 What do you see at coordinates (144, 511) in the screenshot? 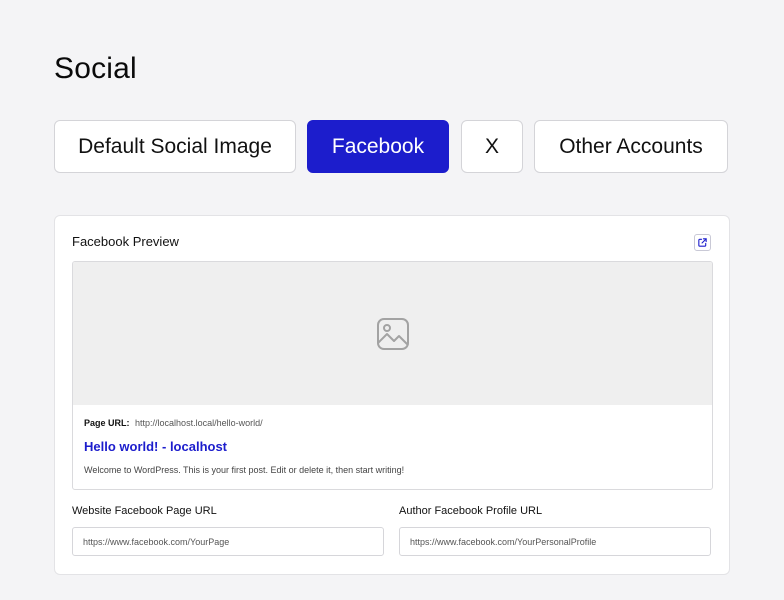
I see `website-page-url-label: Website Facebook Page URL` at bounding box center [144, 511].